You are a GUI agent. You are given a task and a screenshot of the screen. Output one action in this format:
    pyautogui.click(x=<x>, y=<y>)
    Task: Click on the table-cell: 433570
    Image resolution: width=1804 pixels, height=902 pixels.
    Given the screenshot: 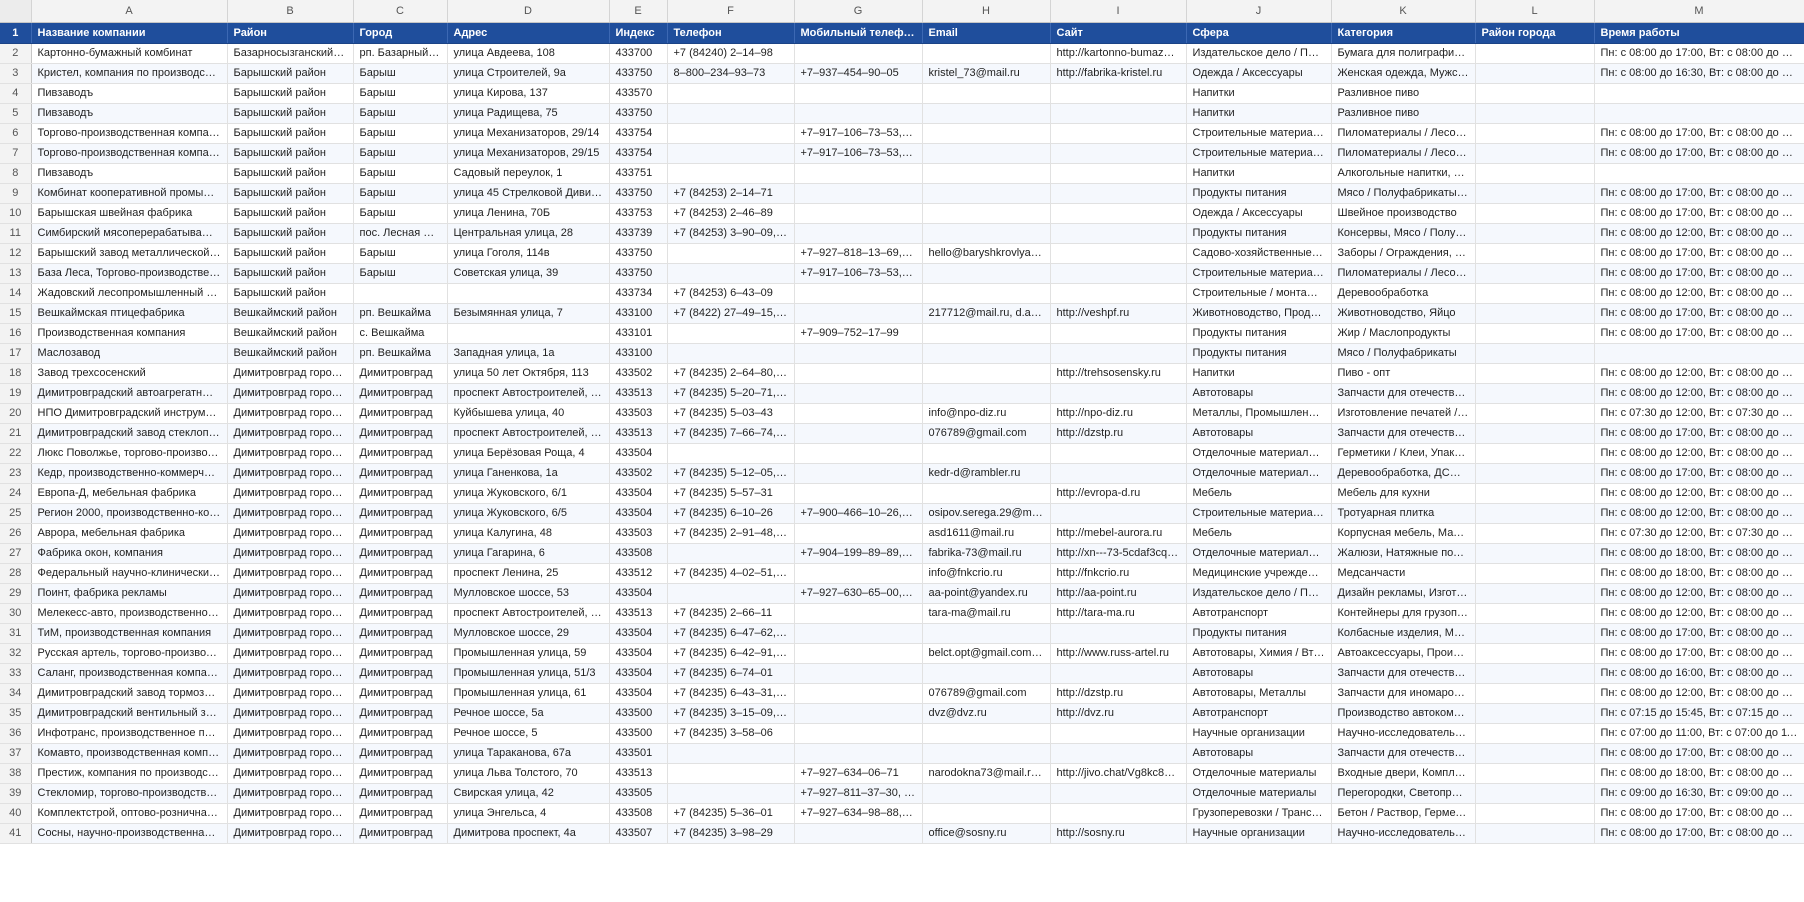 What is the action you would take?
    pyautogui.click(x=638, y=93)
    